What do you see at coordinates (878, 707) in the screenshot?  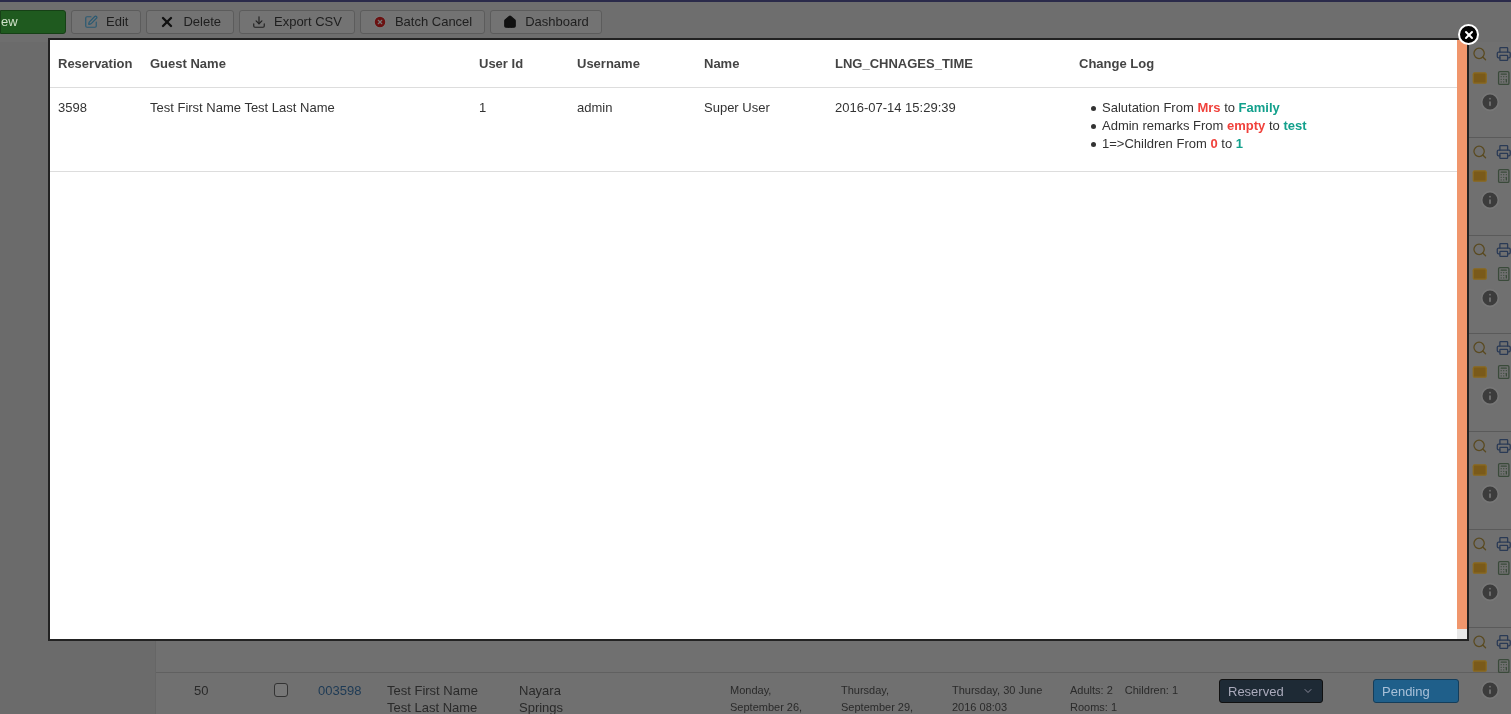 I see `check-out-text: September 29,` at bounding box center [878, 707].